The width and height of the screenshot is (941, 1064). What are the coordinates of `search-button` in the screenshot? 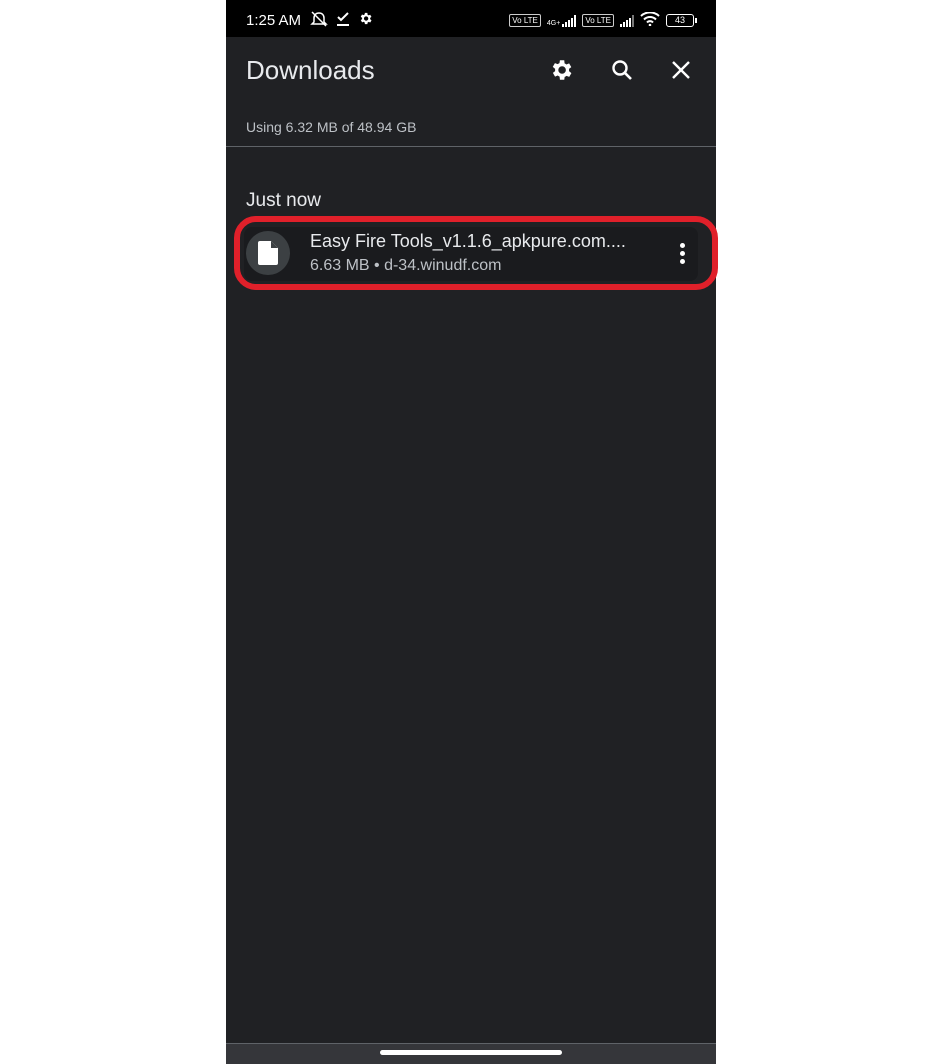 It's located at (622, 72).